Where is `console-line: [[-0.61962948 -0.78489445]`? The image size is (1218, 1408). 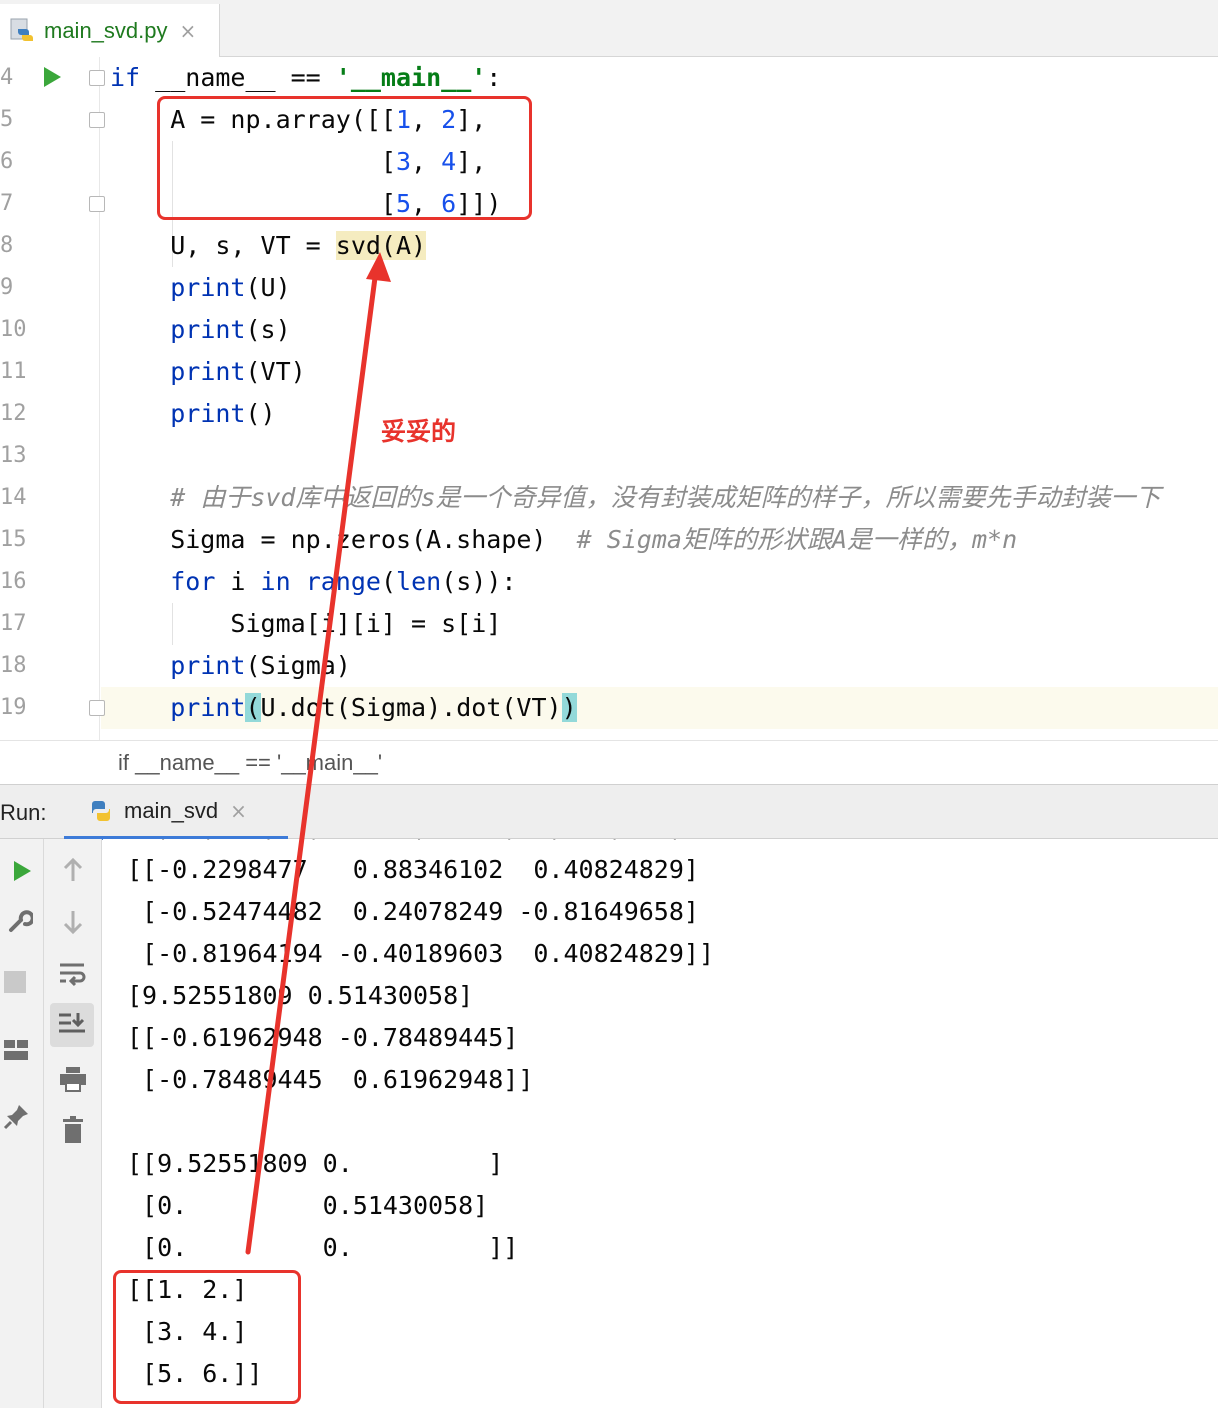
console-line: [[-0.61962948 -0.78489445] is located at coordinates (323, 1037).